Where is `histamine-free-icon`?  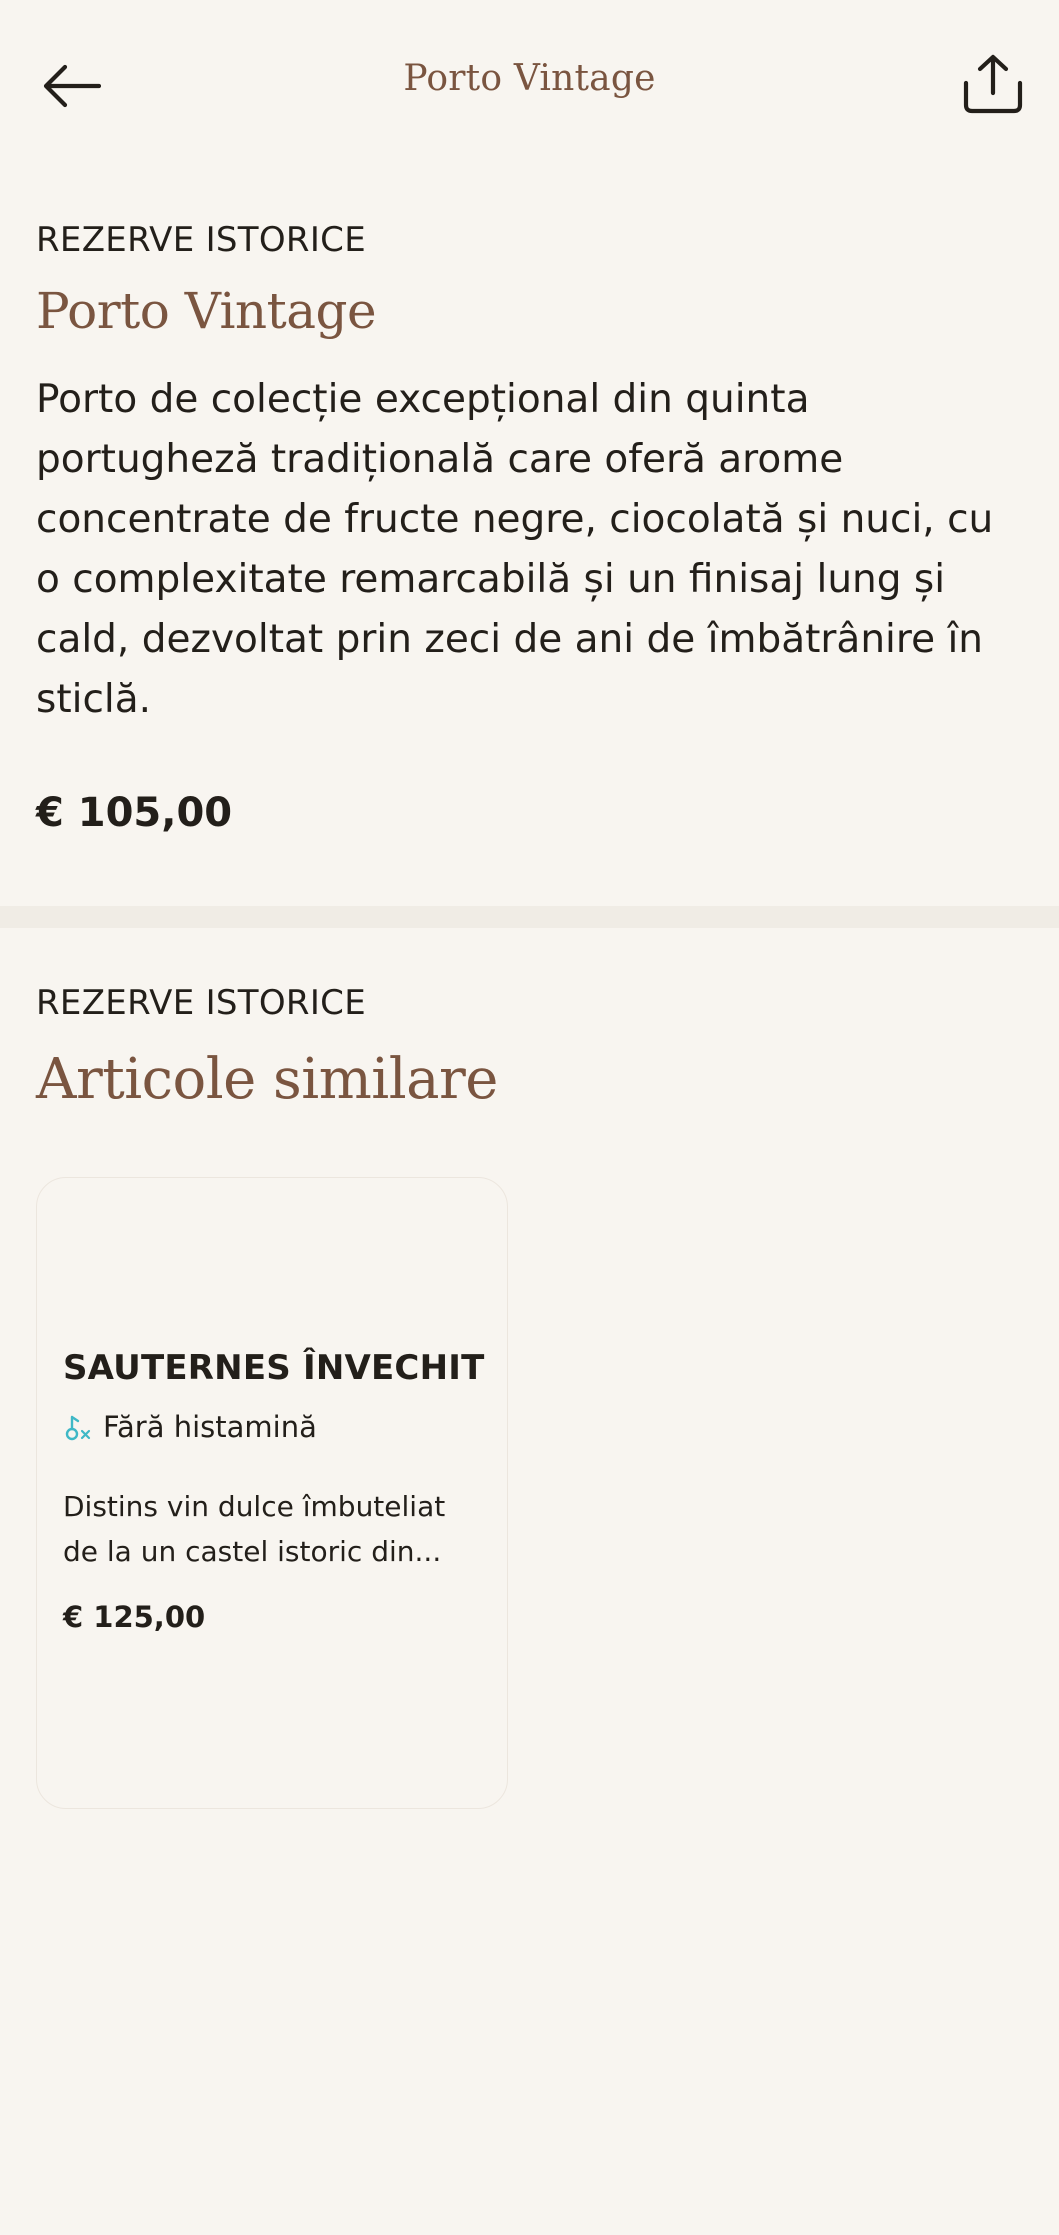
histamine-free-icon is located at coordinates (78, 1427).